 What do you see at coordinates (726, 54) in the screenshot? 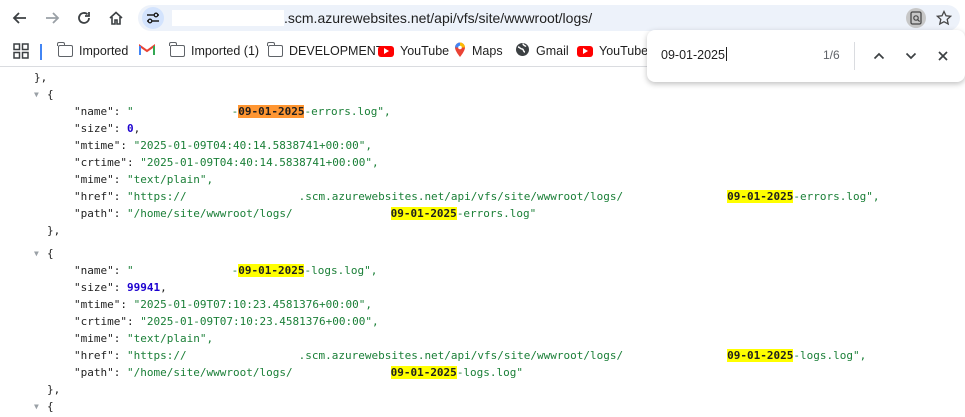
I see `text-caret` at bounding box center [726, 54].